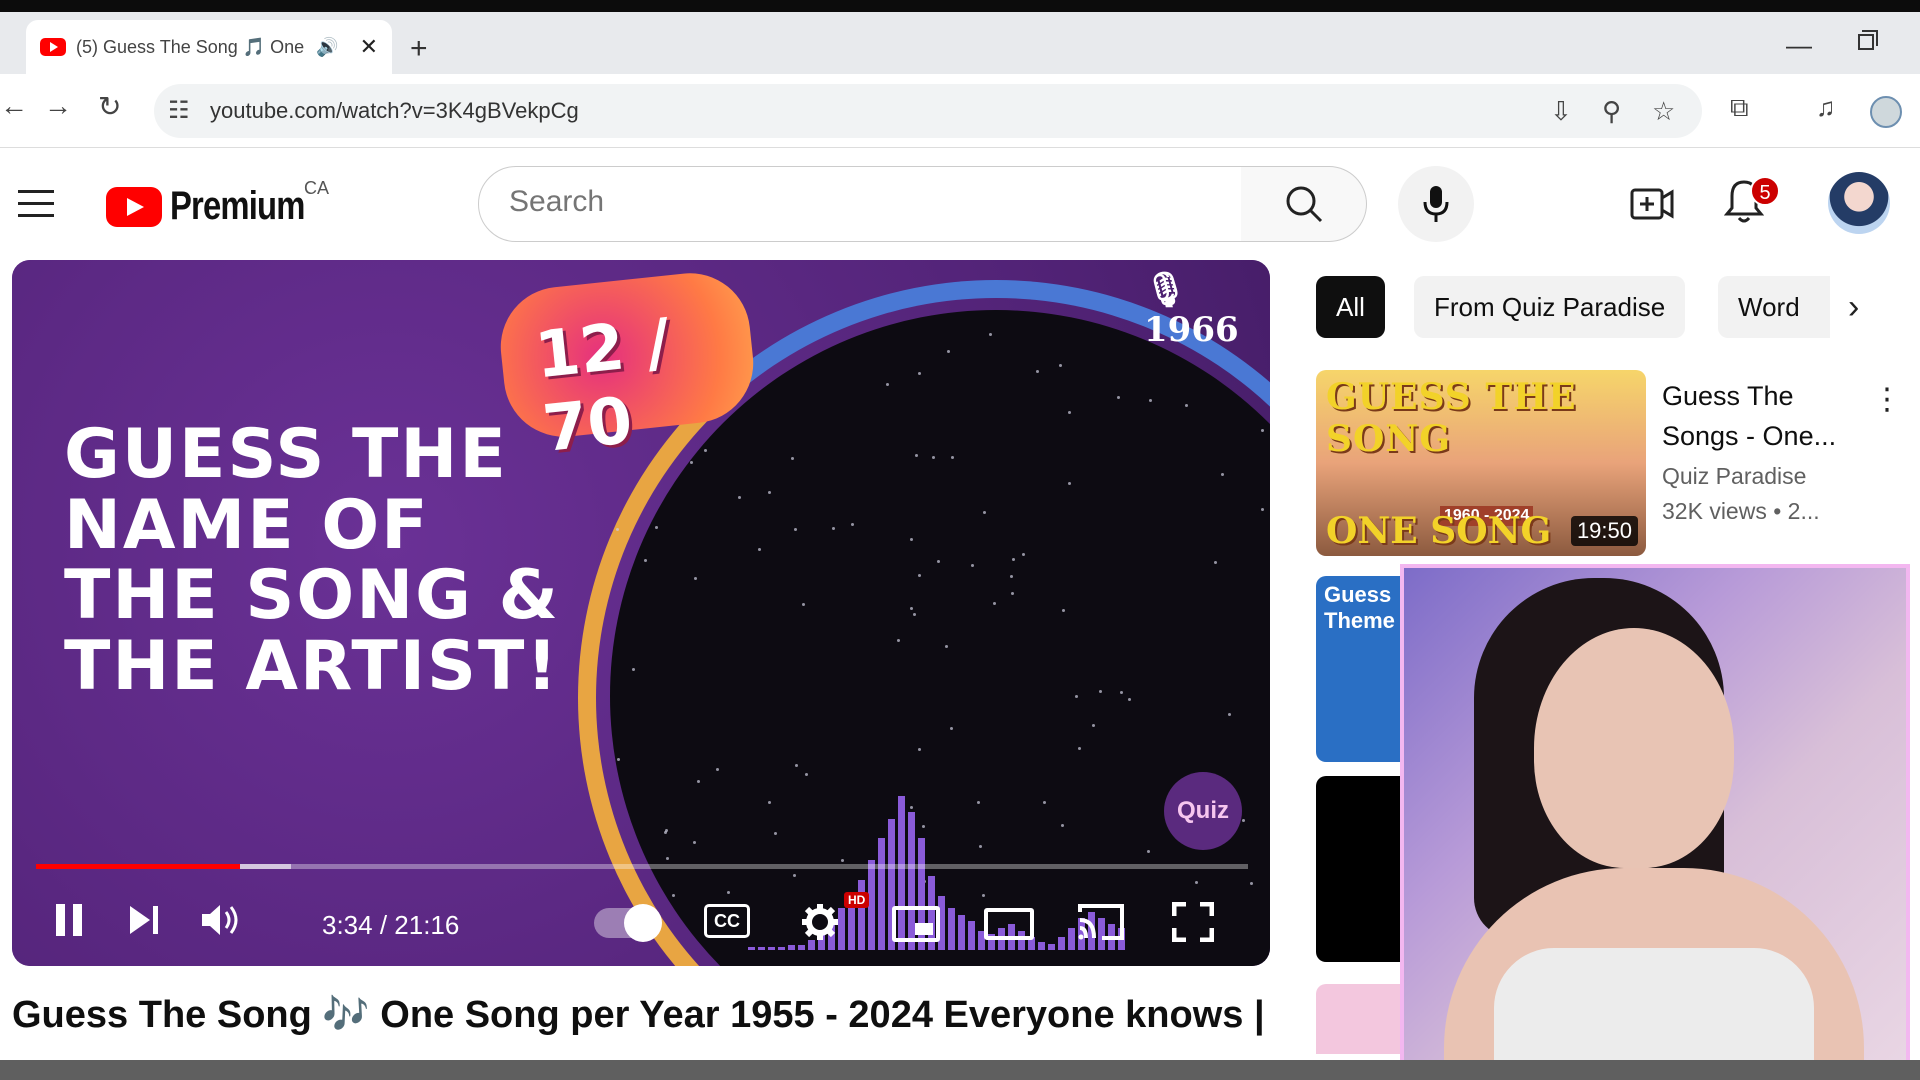 The width and height of the screenshot is (1920, 1080). I want to click on search-box, so click(860, 204).